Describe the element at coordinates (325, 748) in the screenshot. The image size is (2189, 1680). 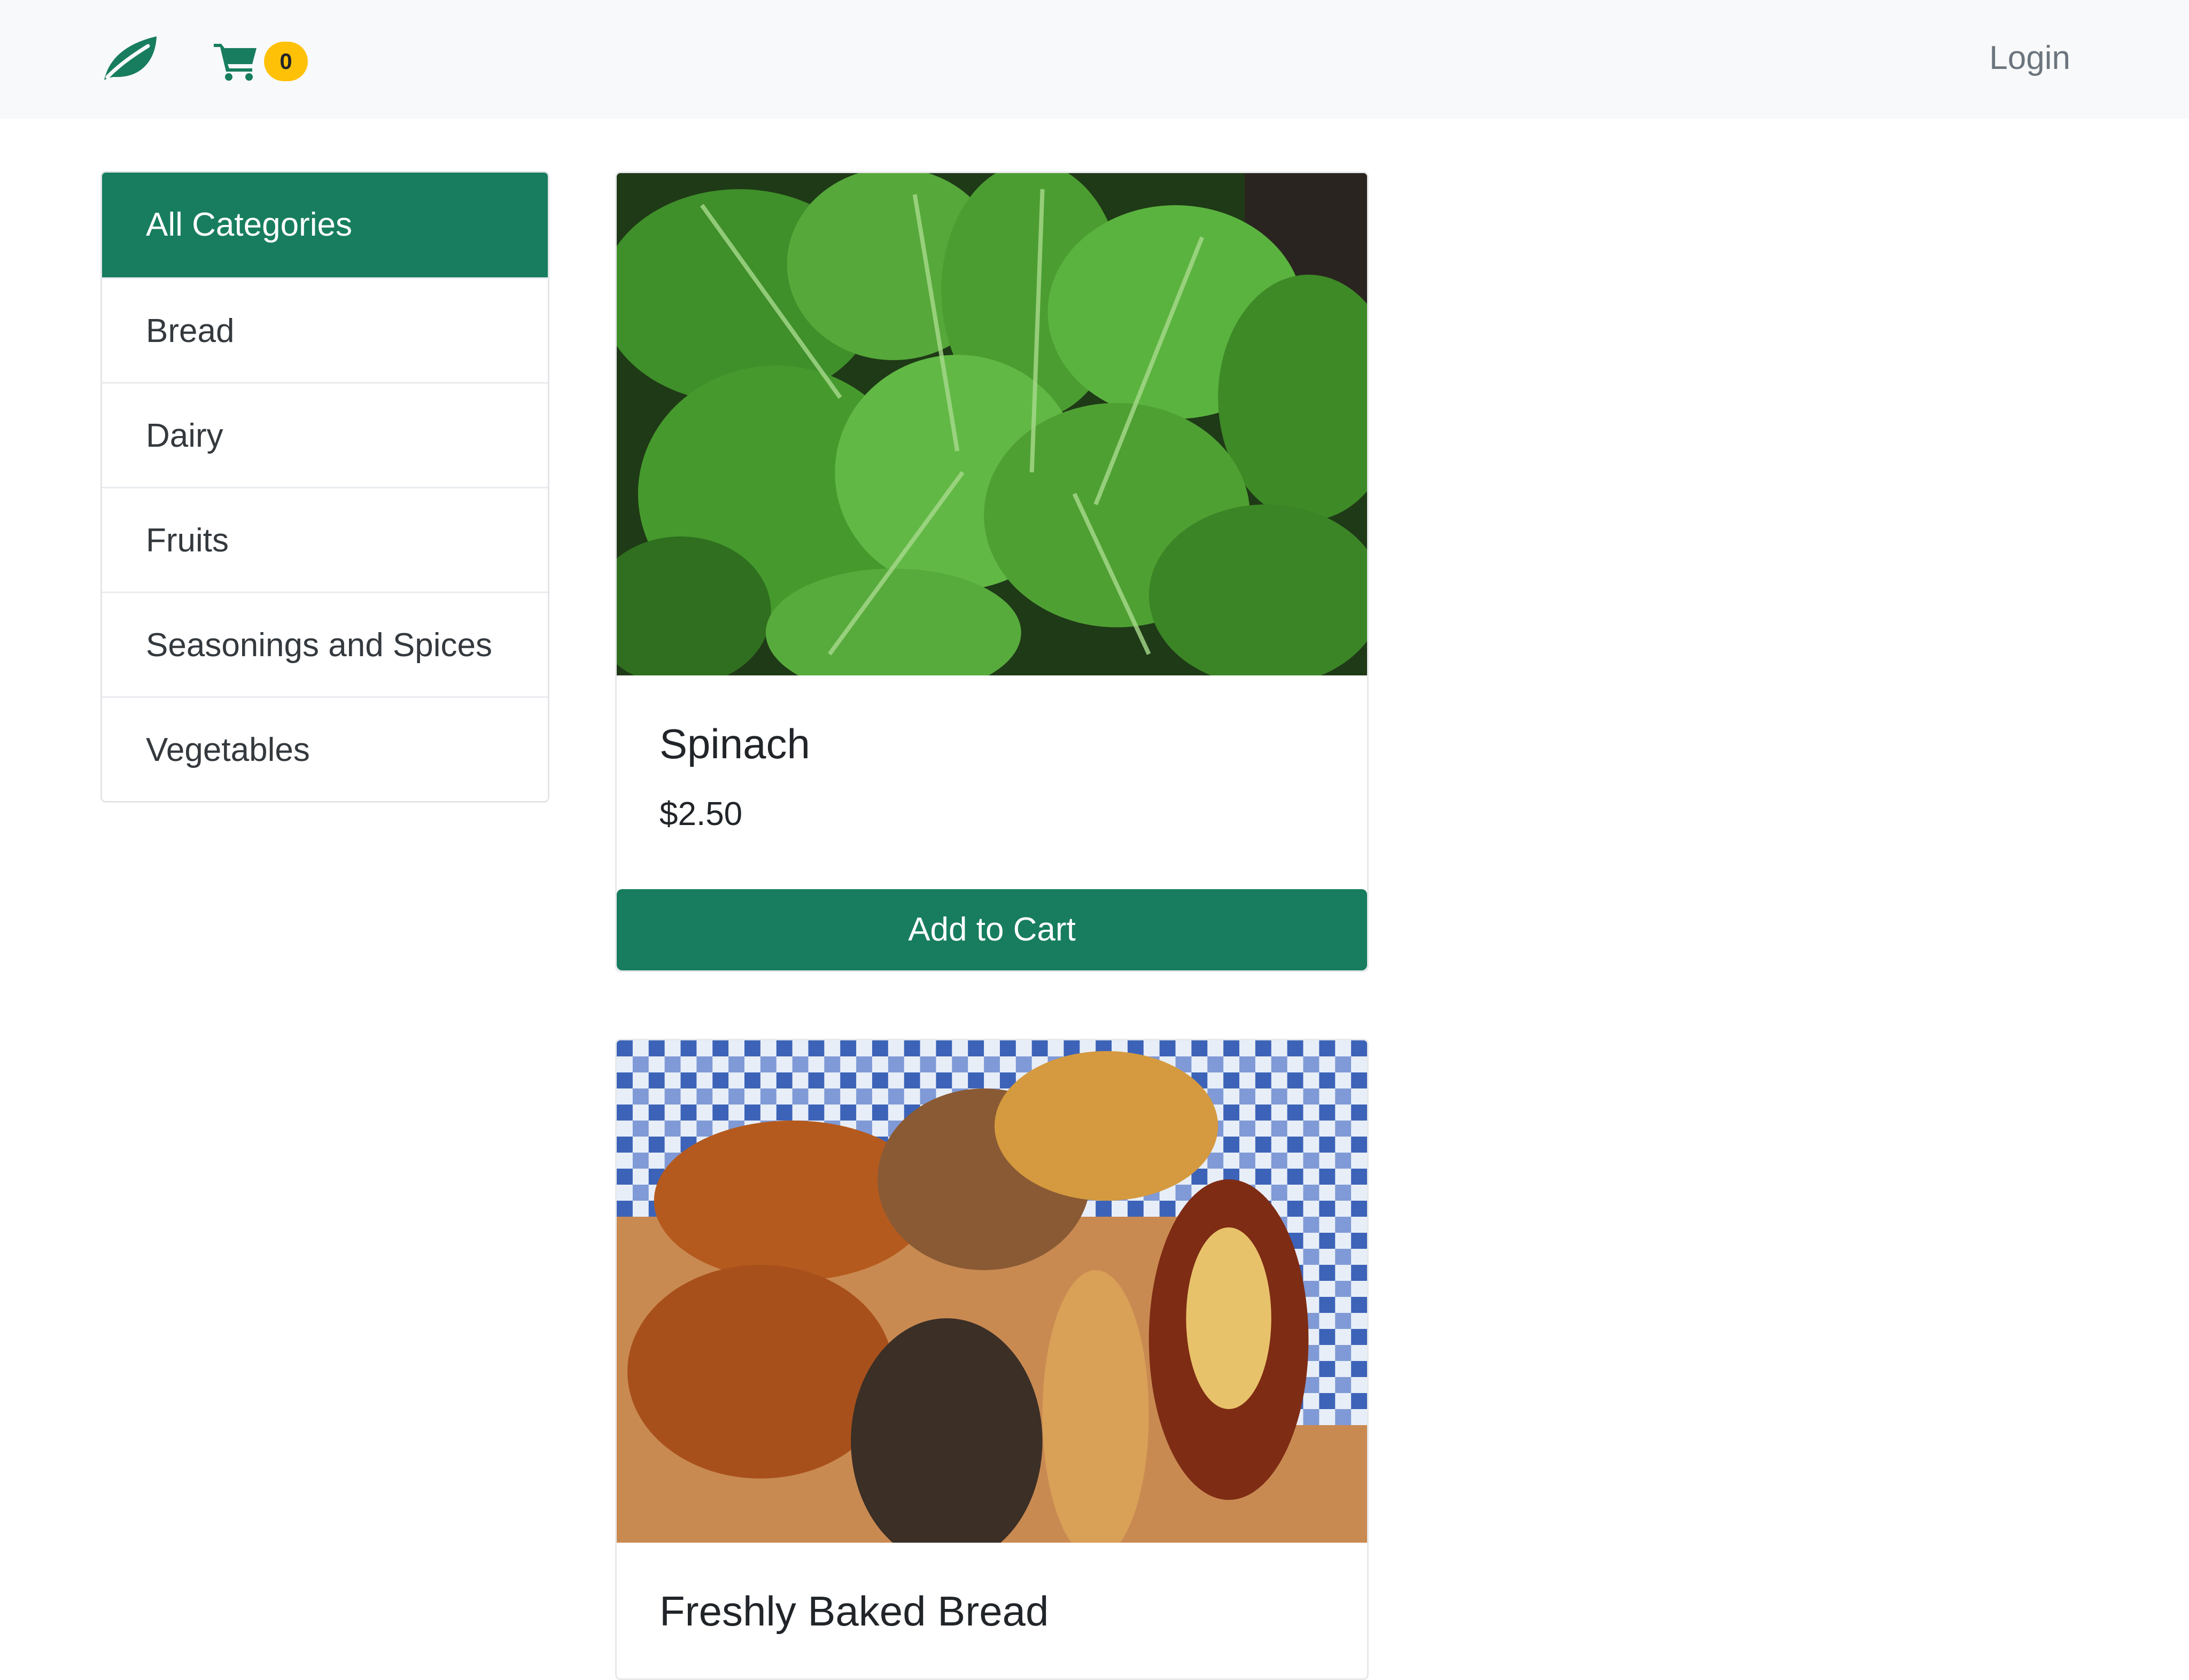
I see `category-item-vegetables: Vegetables` at that location.